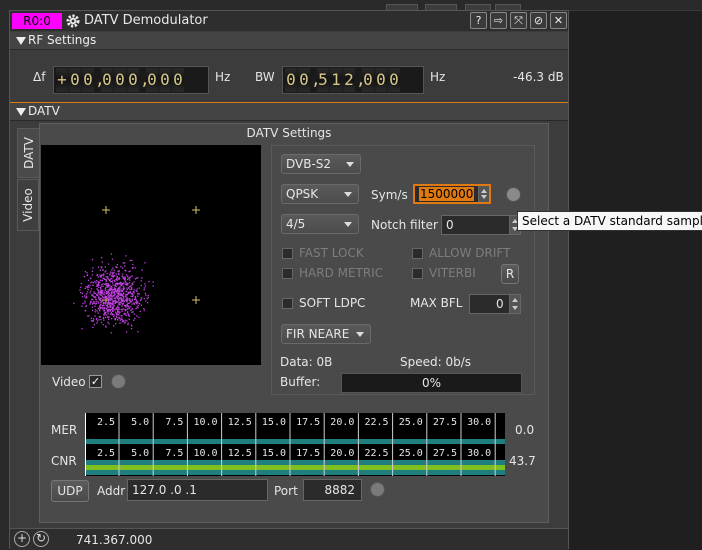  I want to click on meter-tick-label: 15.0, so click(274, 453).